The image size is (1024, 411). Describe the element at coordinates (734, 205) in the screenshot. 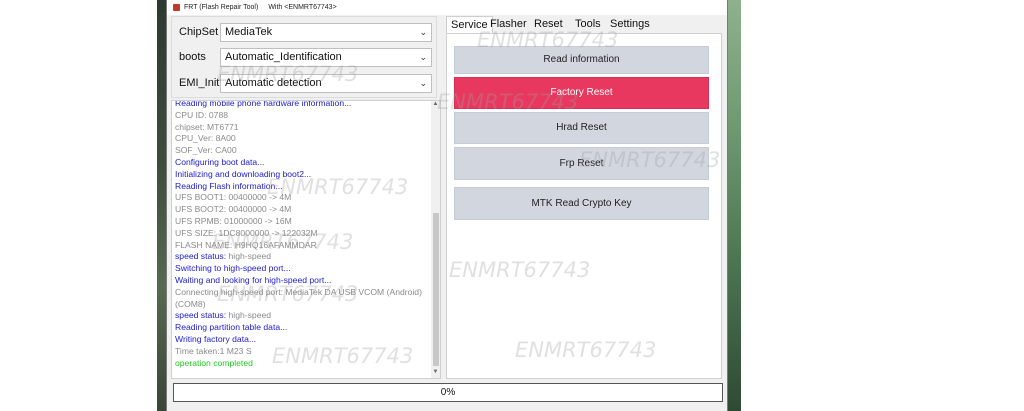

I see `background-strip-right` at that location.